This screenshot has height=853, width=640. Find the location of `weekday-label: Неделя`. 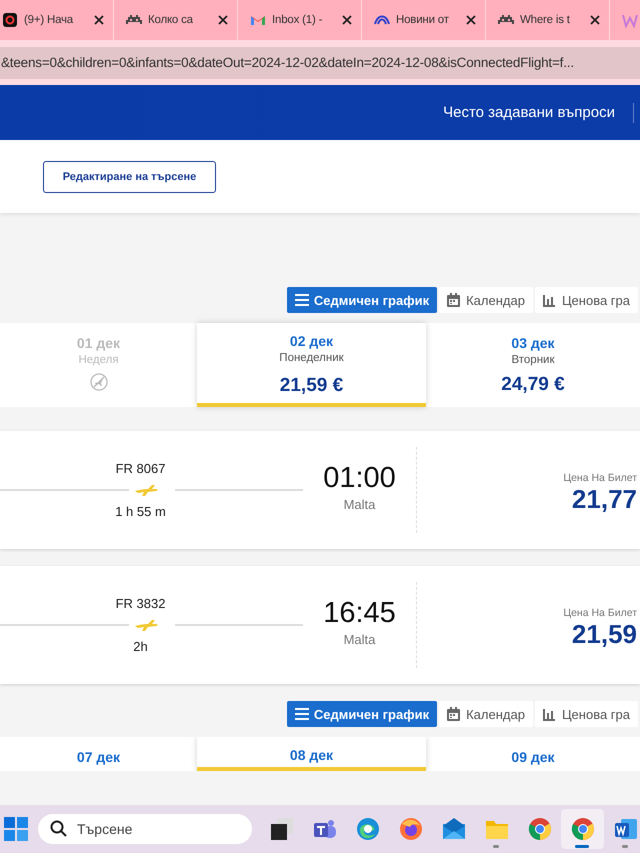

weekday-label: Неделя is located at coordinates (98, 360).